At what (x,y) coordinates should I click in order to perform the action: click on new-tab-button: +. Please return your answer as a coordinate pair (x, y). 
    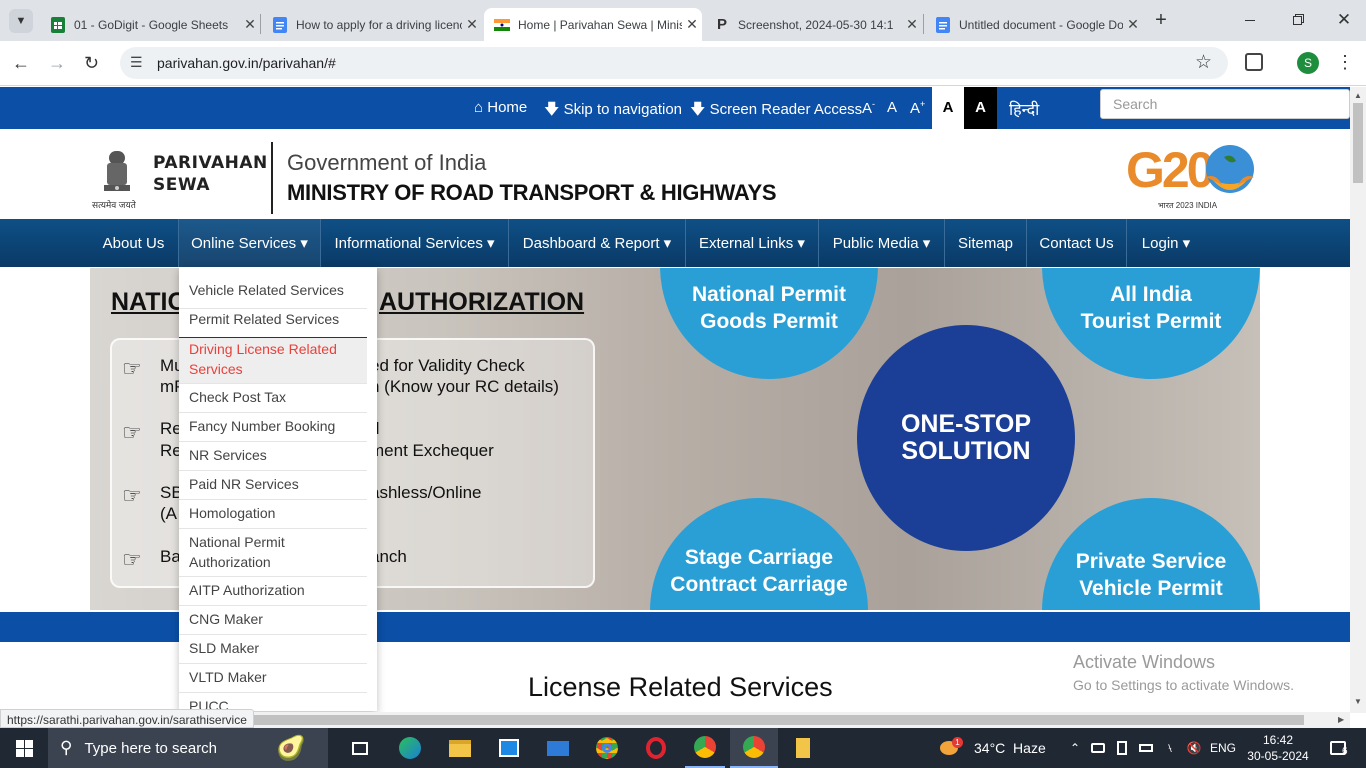
    Looking at the image, I should click on (1161, 20).